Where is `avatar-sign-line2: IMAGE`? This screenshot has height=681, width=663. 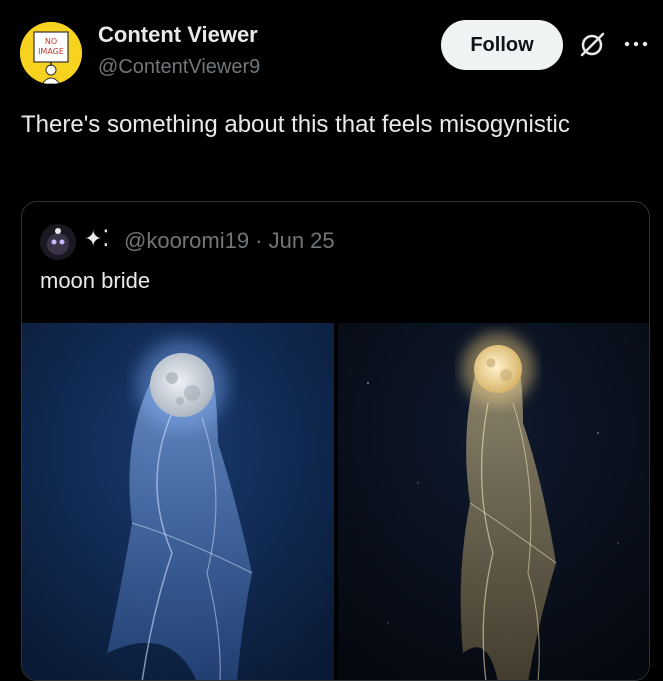
avatar-sign-line2: IMAGE is located at coordinates (51, 51).